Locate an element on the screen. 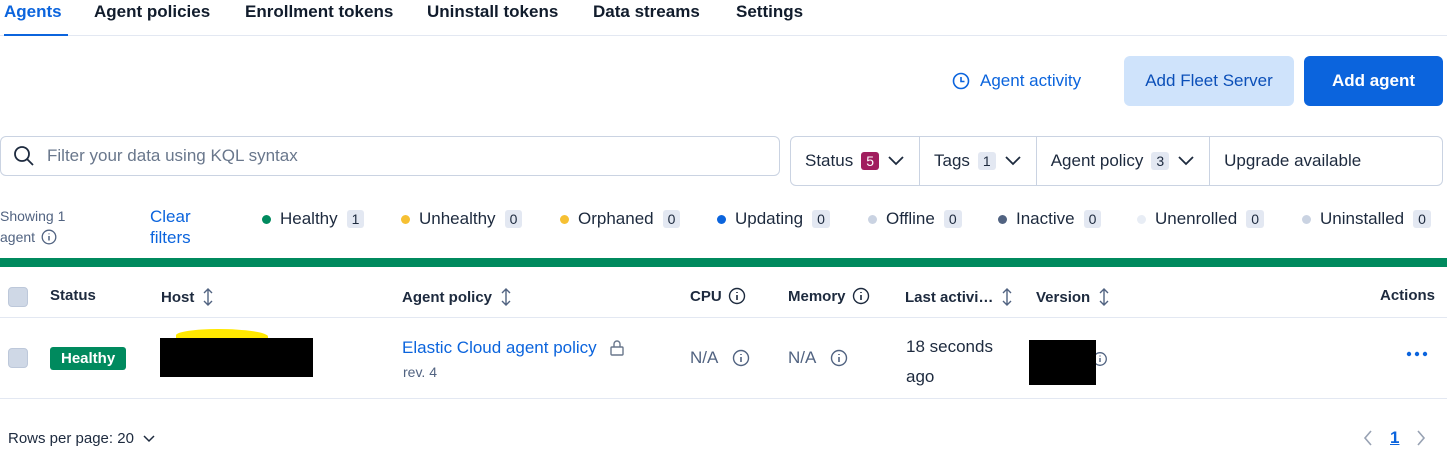  column-version: Version is located at coordinates (1074, 297).